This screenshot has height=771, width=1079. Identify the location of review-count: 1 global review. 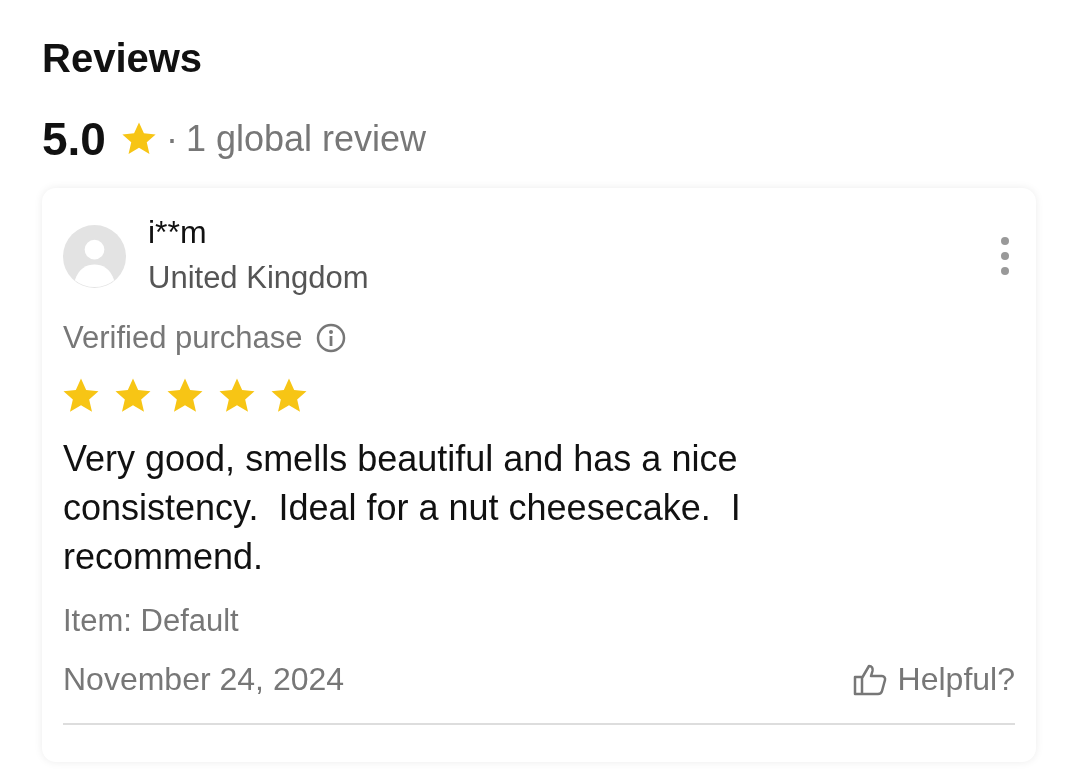
(306, 139).